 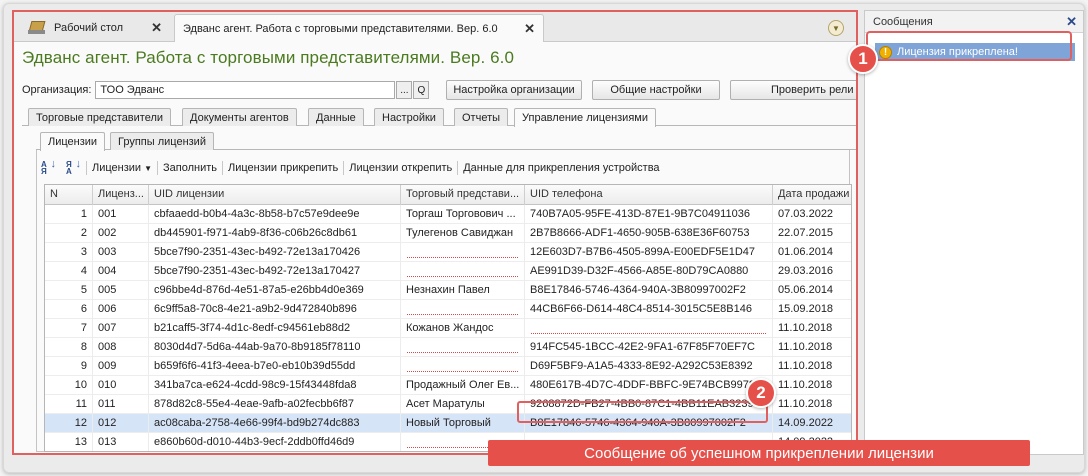 What do you see at coordinates (275, 290) in the screenshot?
I see `cell-license-uid: c96bbe4d-876d-4e51-87a5-e26bb4d0e369` at bounding box center [275, 290].